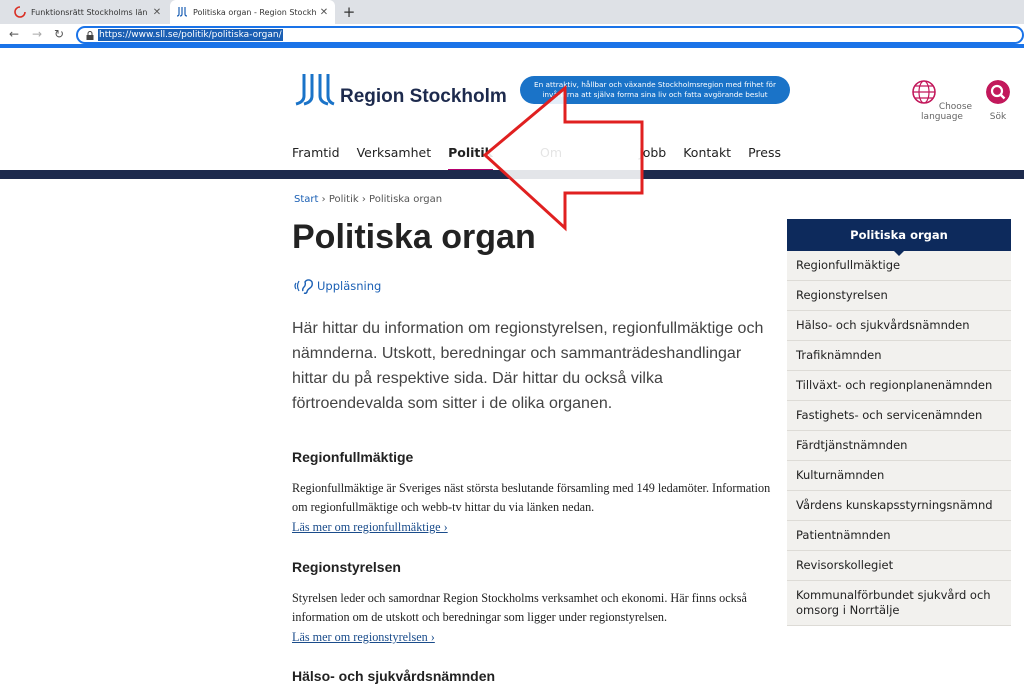  Describe the element at coordinates (394, 159) in the screenshot. I see `nav-item-verksamhet: Verksamhet` at that location.